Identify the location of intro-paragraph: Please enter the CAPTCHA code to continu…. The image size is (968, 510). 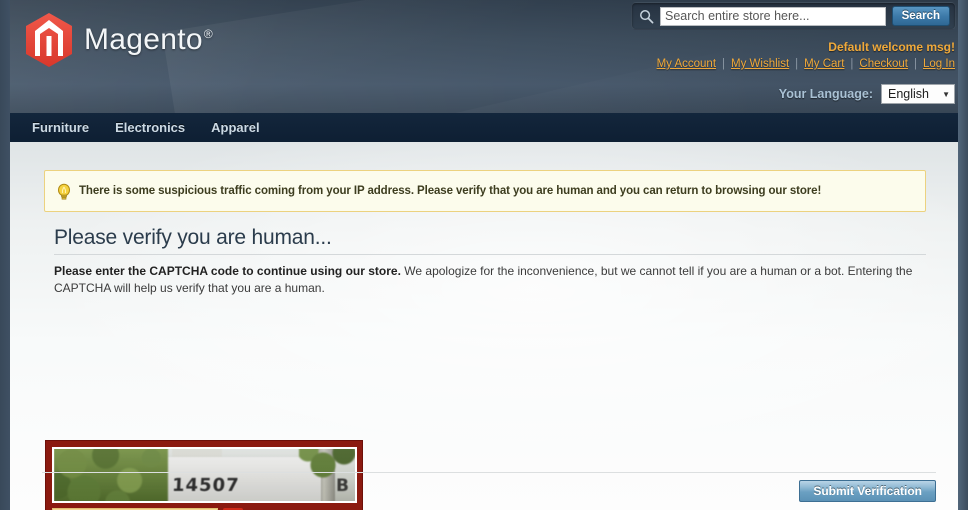
(490, 280).